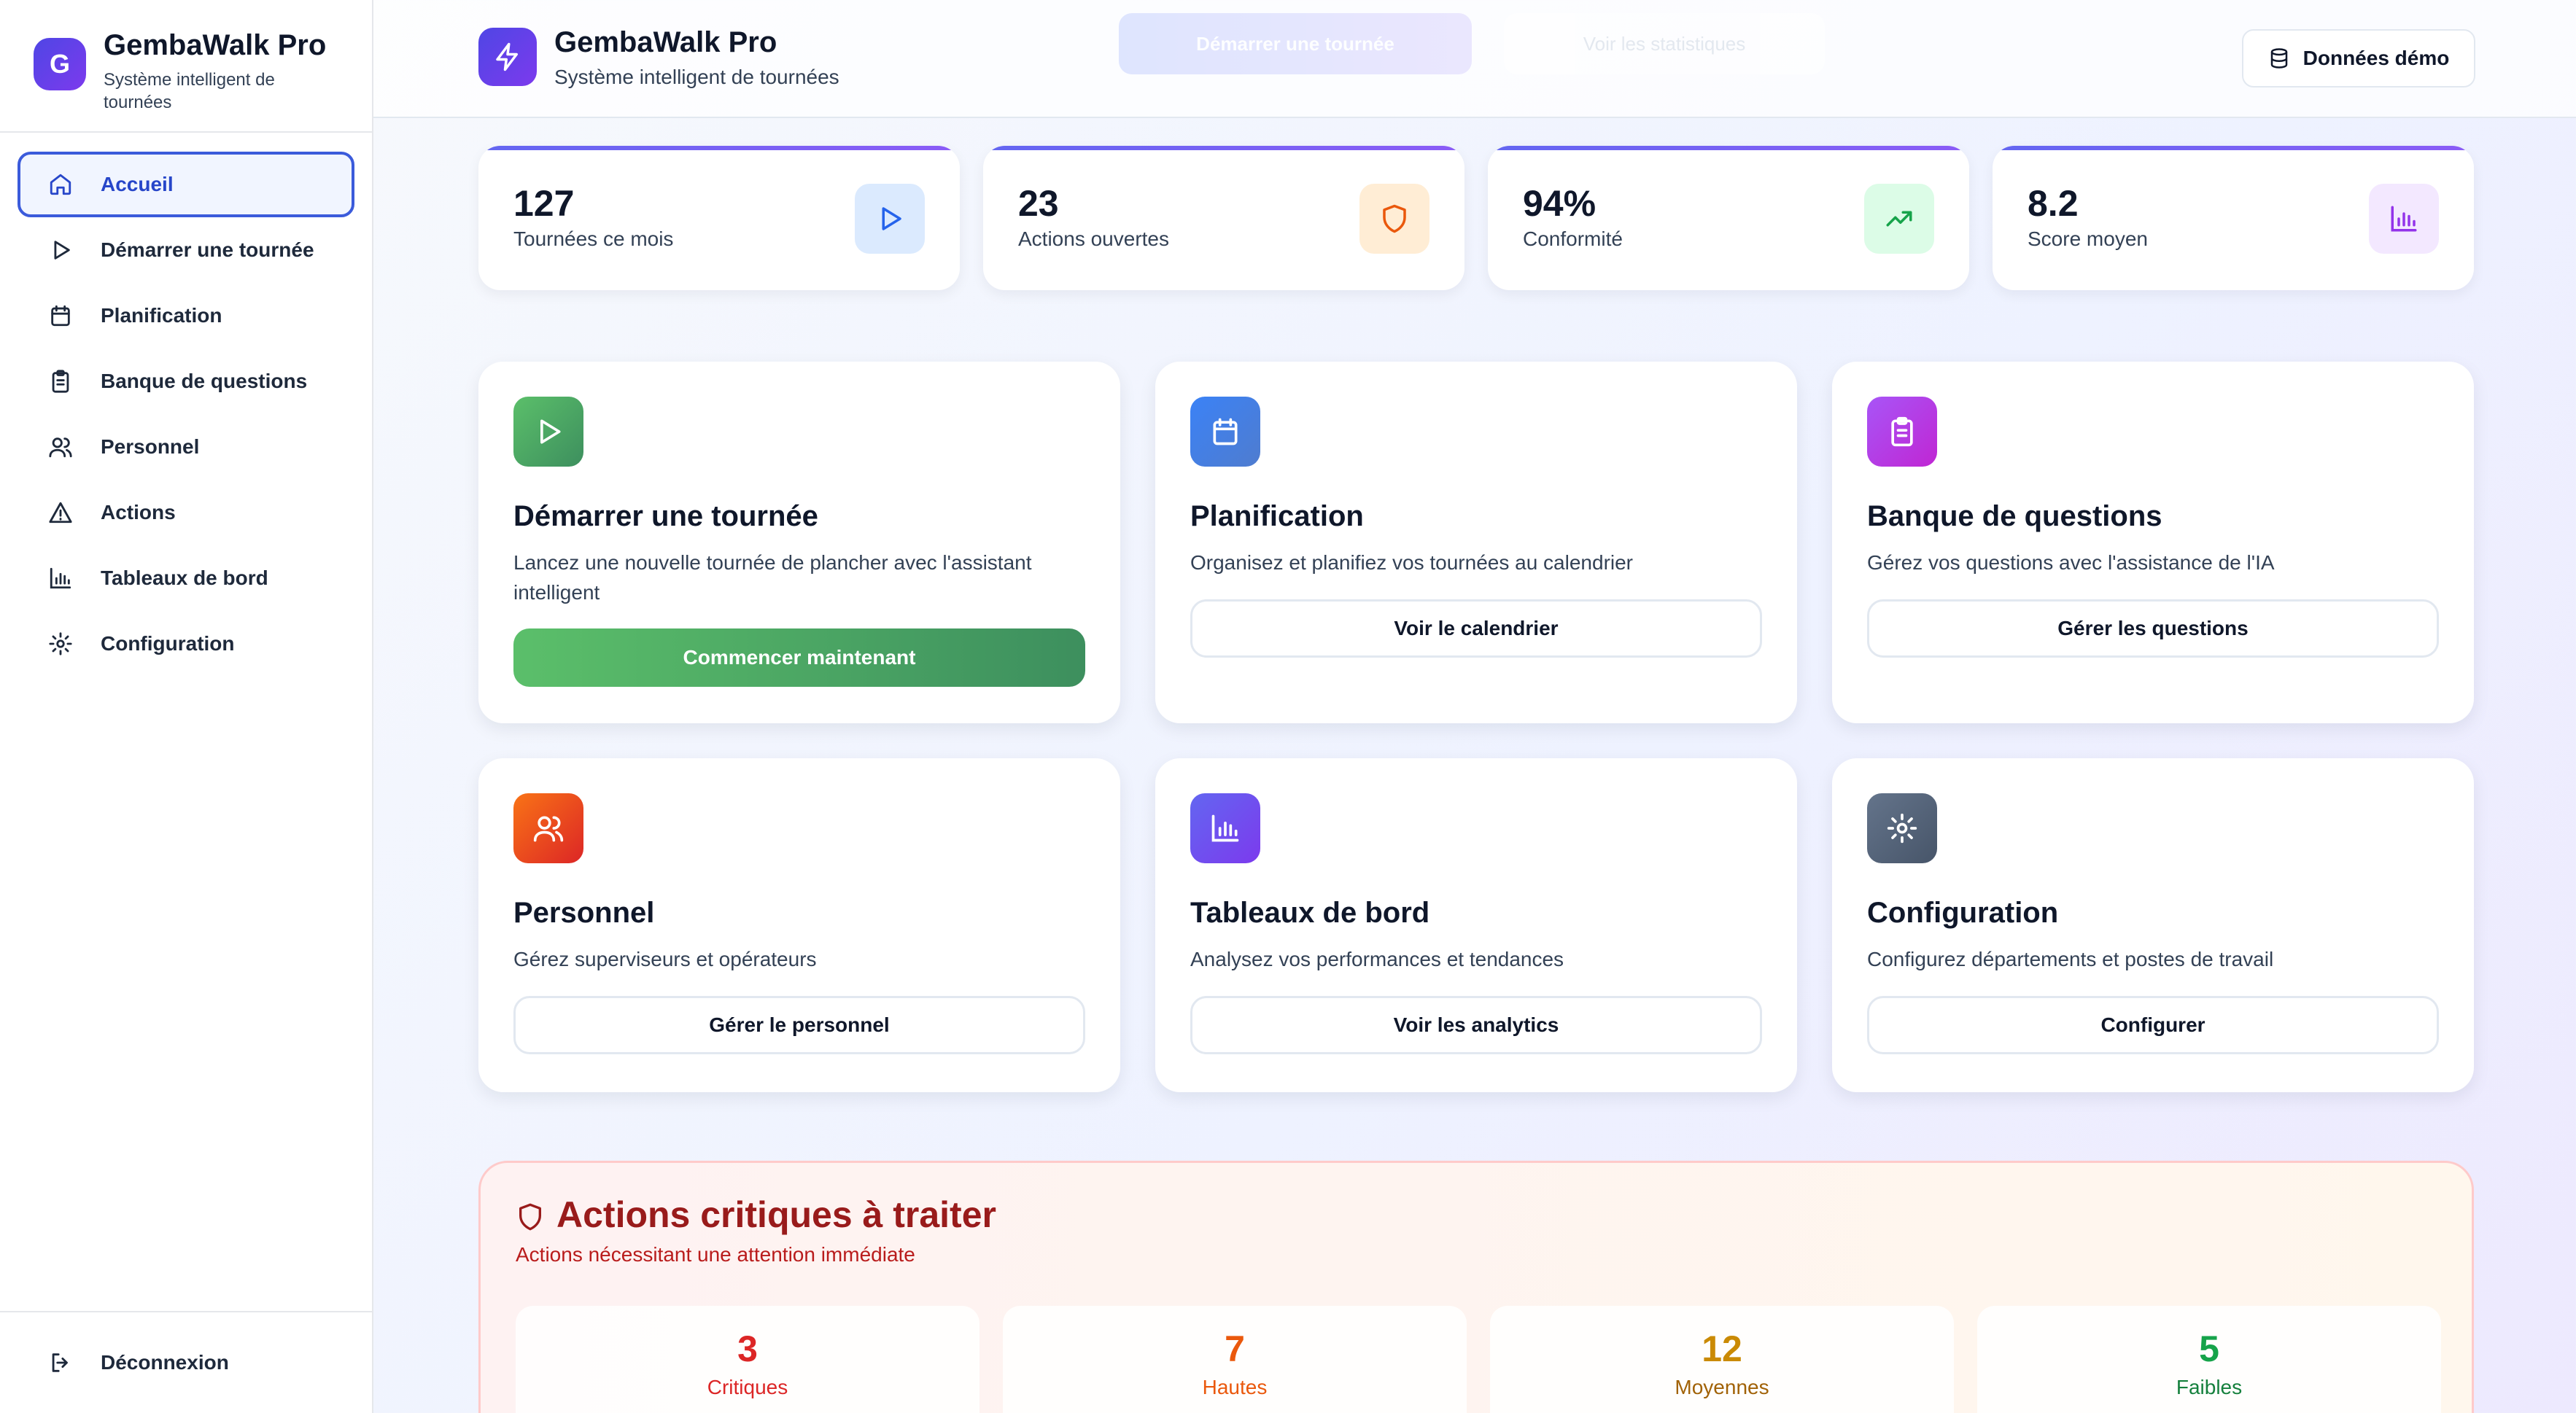 The height and width of the screenshot is (1413, 2576). What do you see at coordinates (1224, 218) in the screenshot?
I see `stat-card-actions: 23 Actions ouvertes` at bounding box center [1224, 218].